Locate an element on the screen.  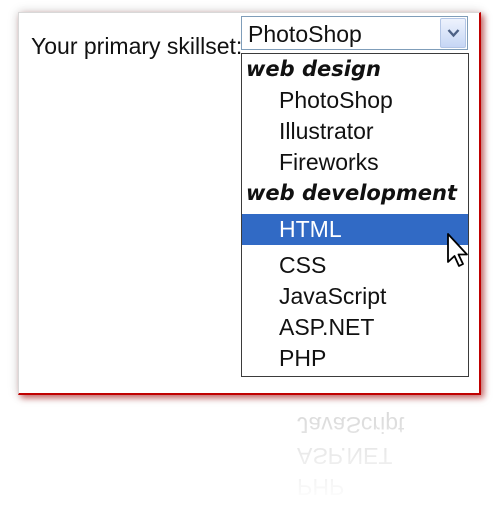
option-label: Illustrator is located at coordinates (326, 131).